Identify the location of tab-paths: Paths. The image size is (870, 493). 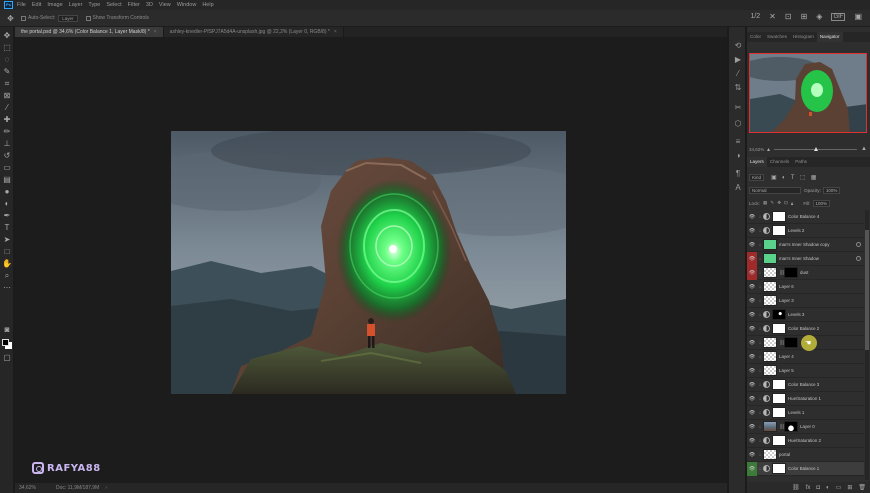
(801, 162).